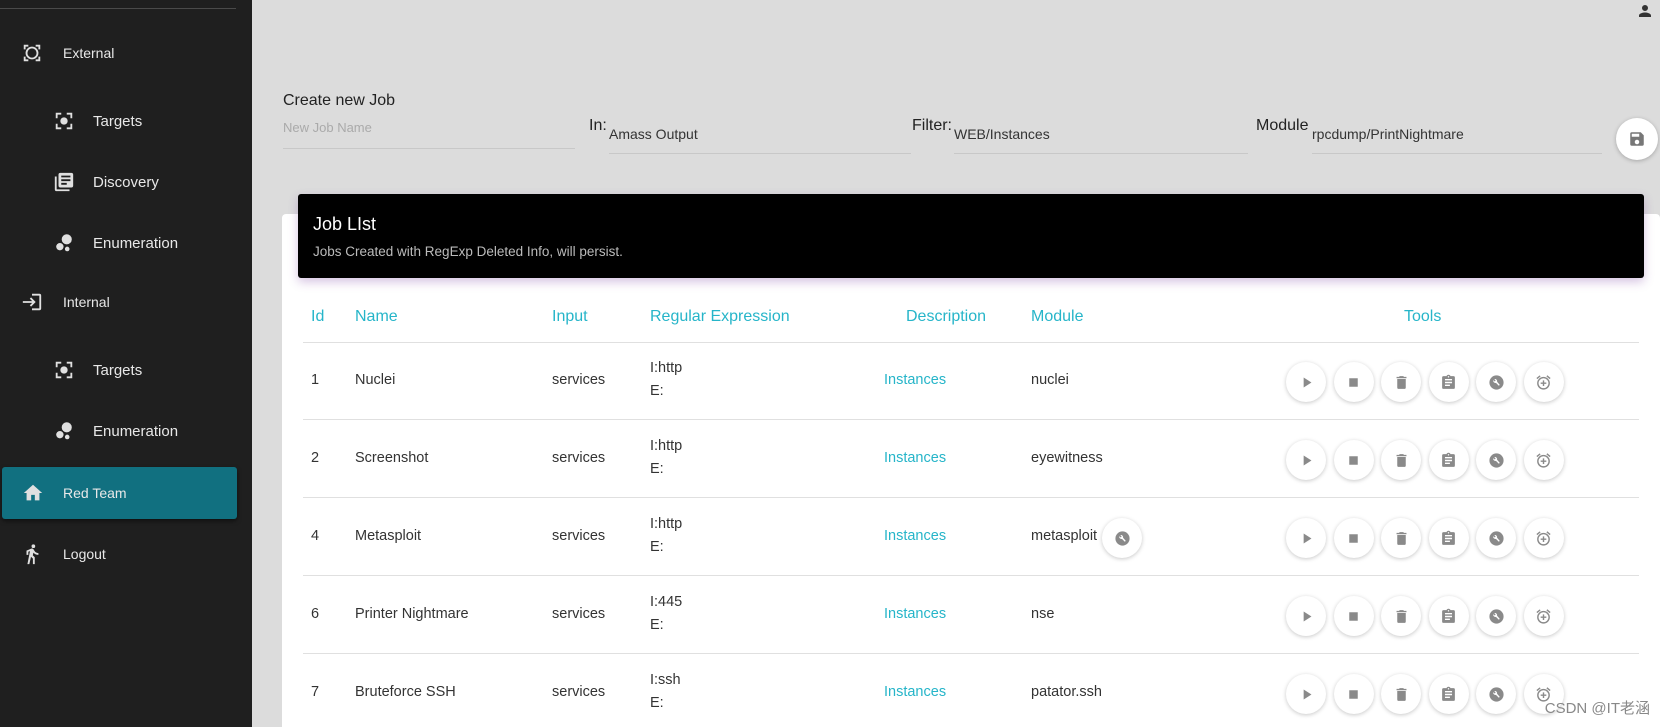  Describe the element at coordinates (388, 536) in the screenshot. I see `row-name: Metasploit` at that location.